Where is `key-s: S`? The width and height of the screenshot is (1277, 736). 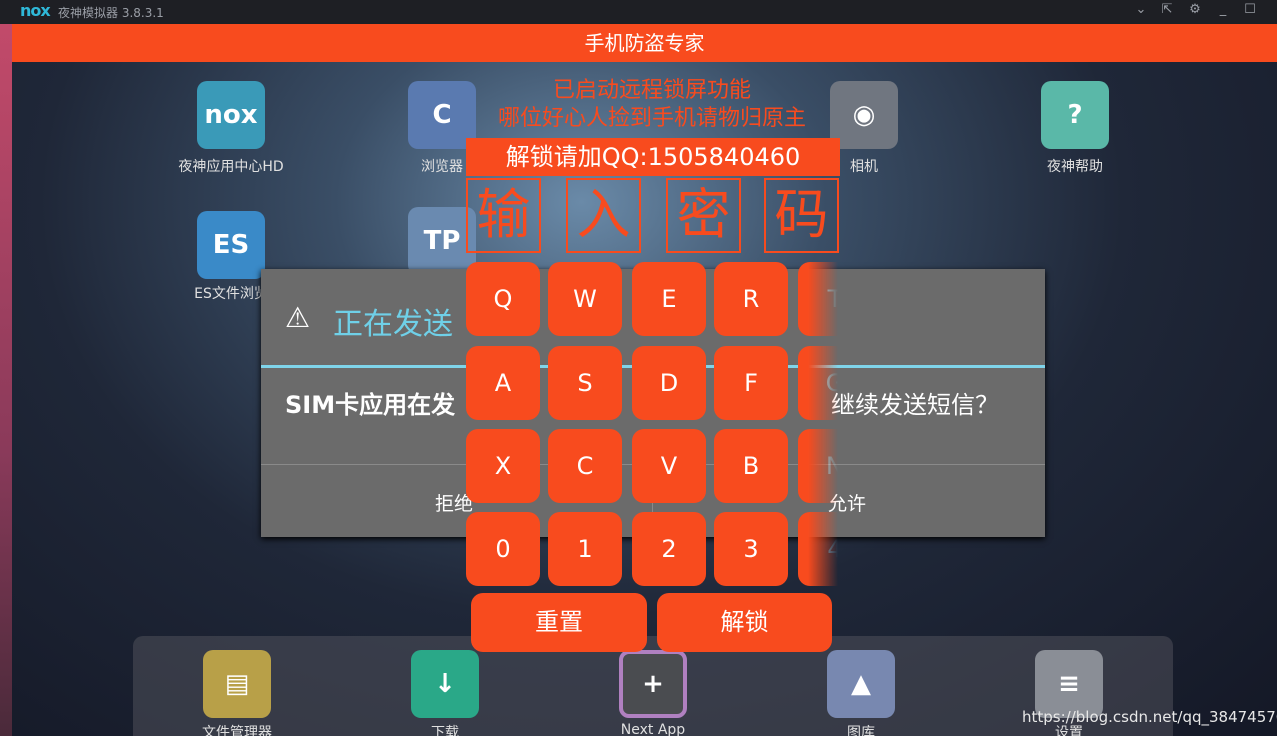 key-s: S is located at coordinates (585, 383).